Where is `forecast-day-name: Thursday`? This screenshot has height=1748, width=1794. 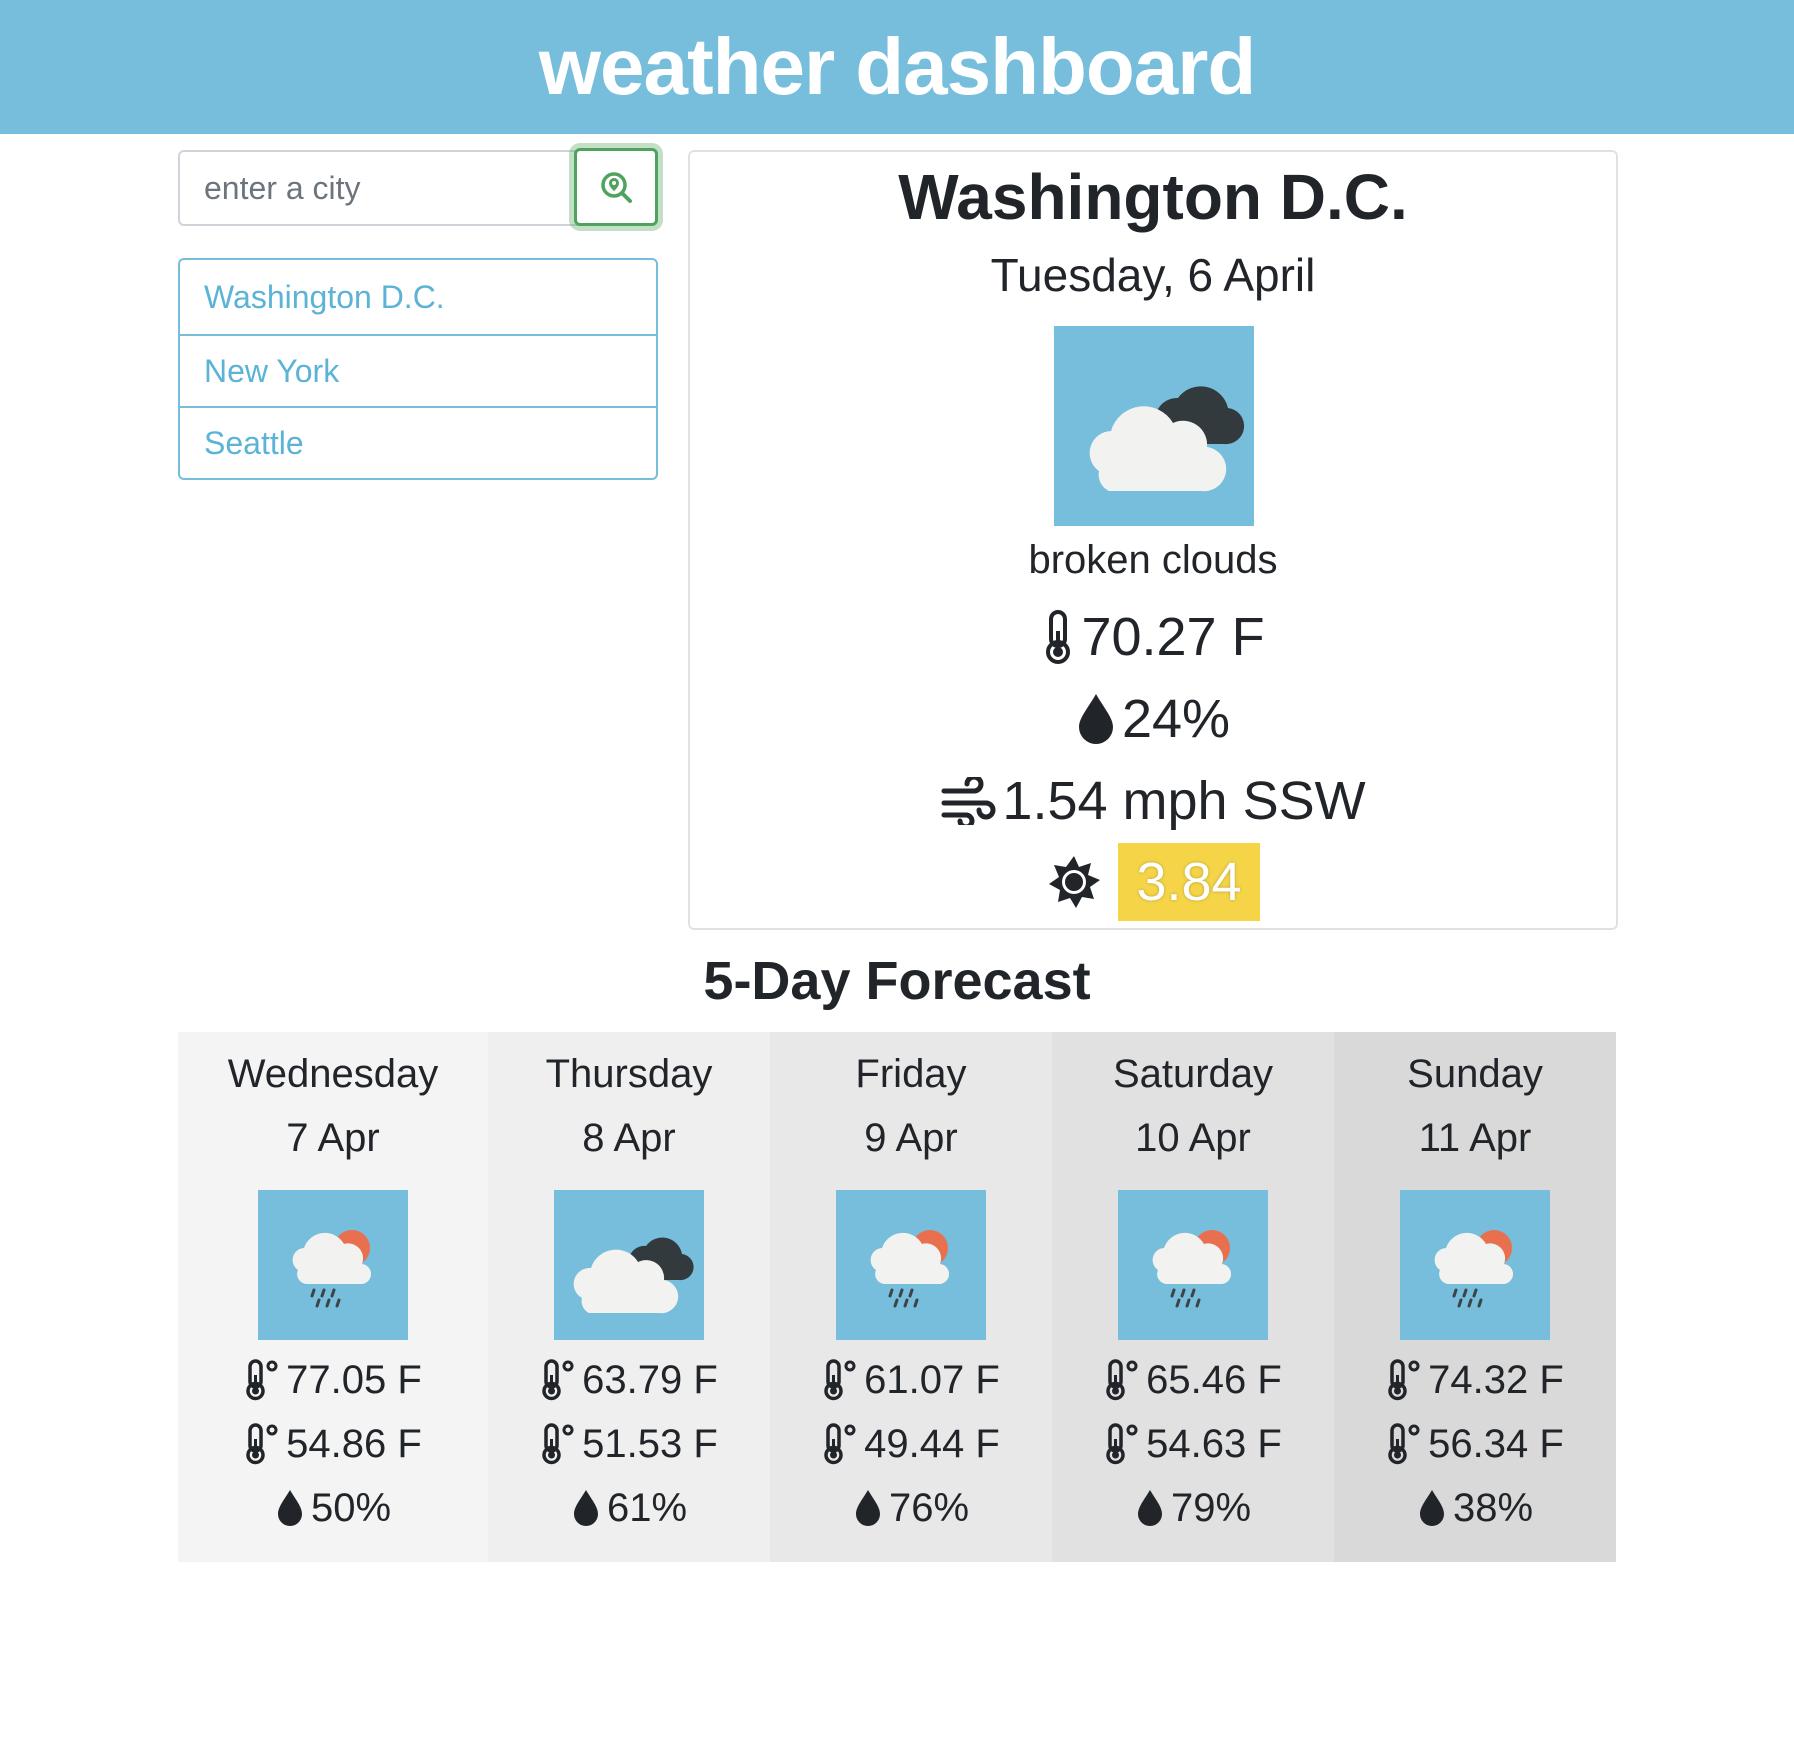 forecast-day-name: Thursday is located at coordinates (629, 1074).